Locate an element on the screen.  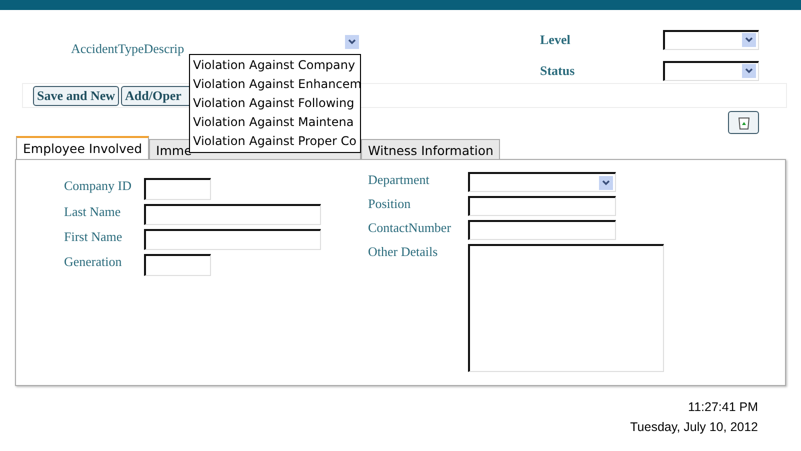
field-label: Department is located at coordinates (399, 180).